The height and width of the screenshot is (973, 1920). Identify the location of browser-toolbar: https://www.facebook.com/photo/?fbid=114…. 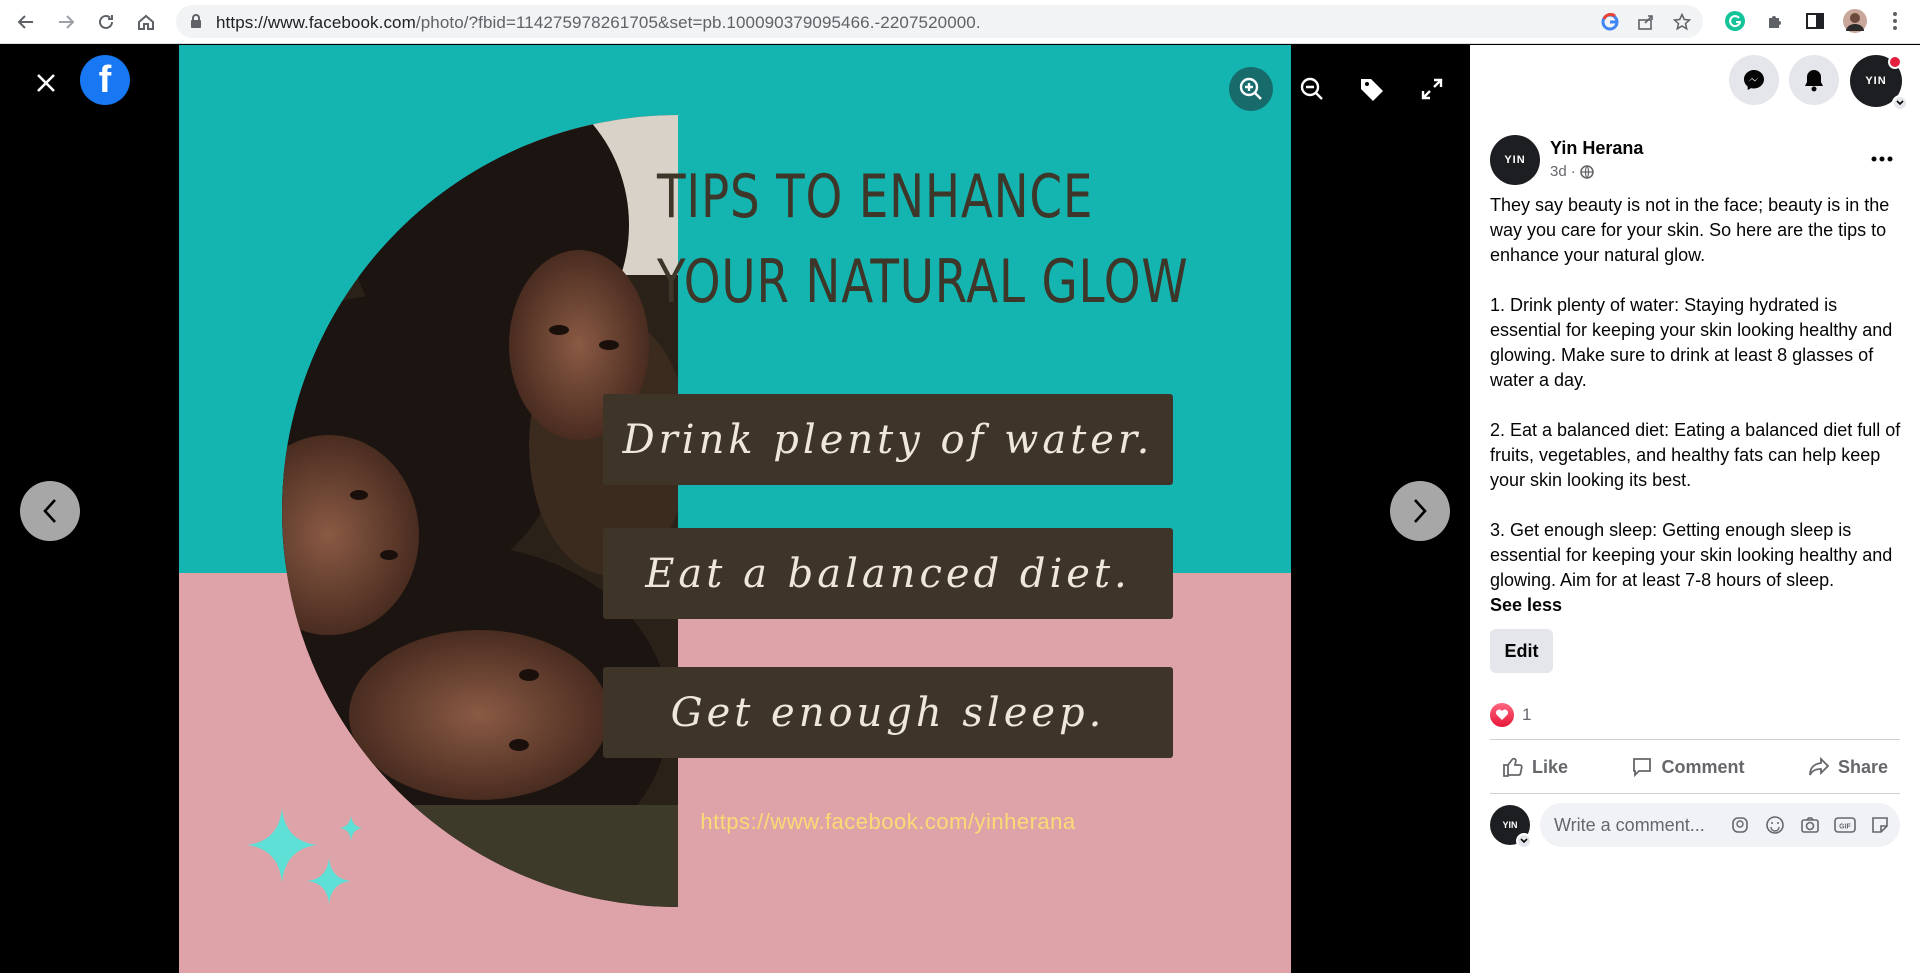
(960, 22).